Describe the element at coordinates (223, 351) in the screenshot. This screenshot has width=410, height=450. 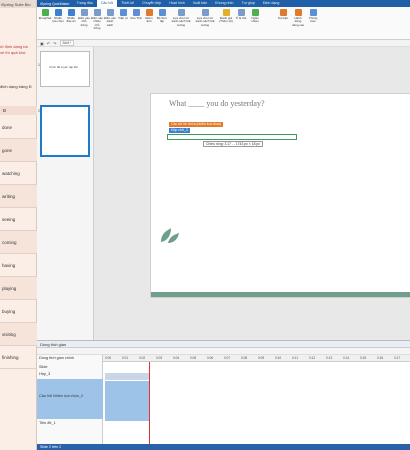
I see `timeline-toolbar` at that location.